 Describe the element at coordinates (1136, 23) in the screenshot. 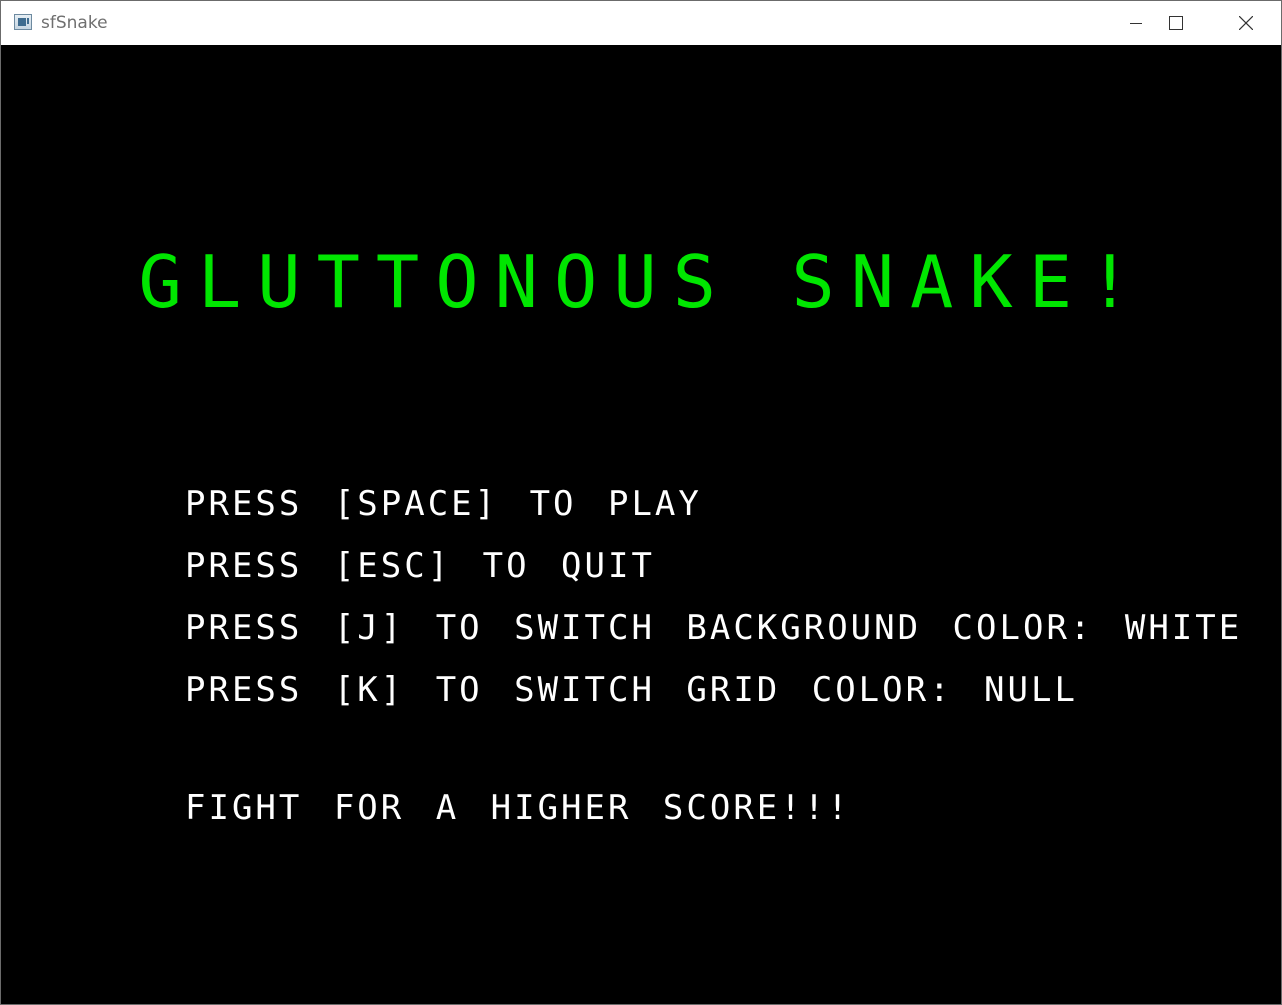

I see `minimize-icon` at that location.